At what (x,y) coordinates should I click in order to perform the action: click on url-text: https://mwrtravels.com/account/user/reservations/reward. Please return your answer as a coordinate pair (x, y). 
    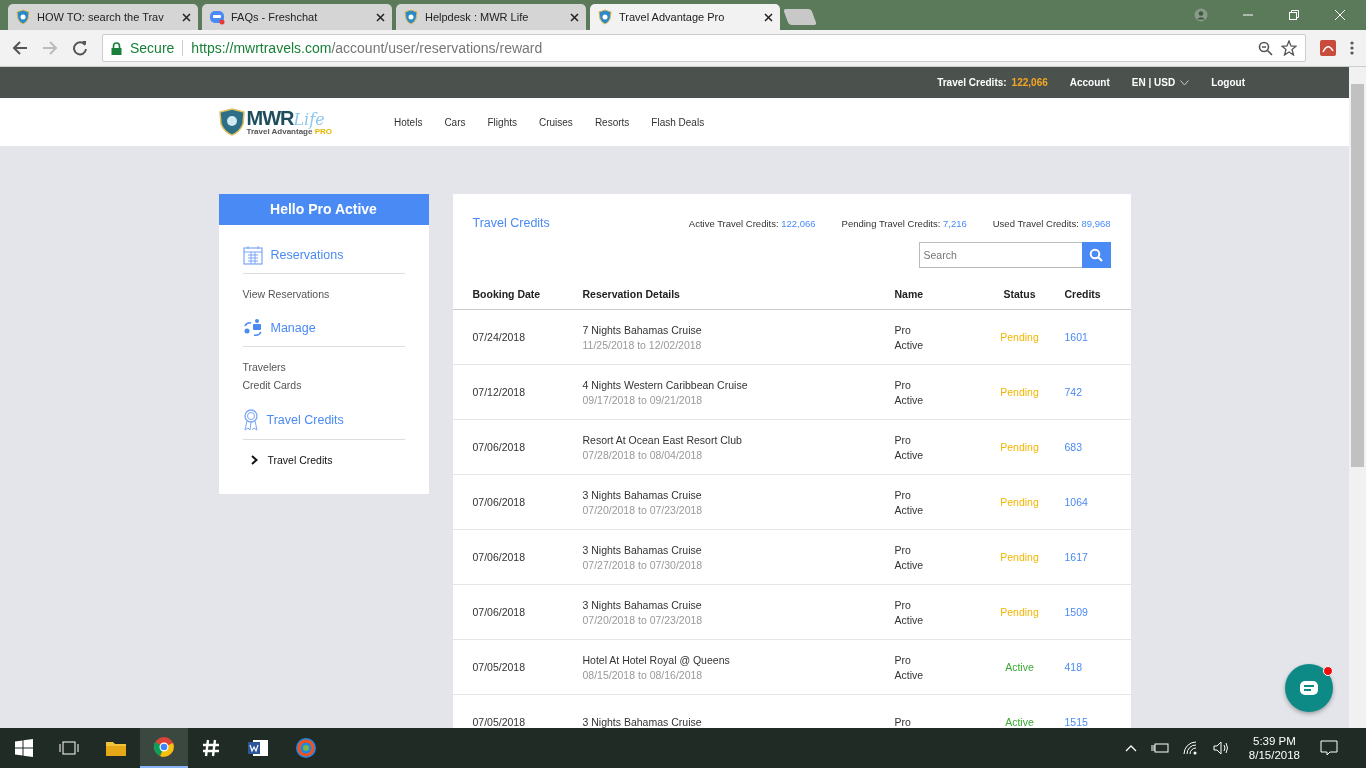
    Looking at the image, I should click on (367, 48).